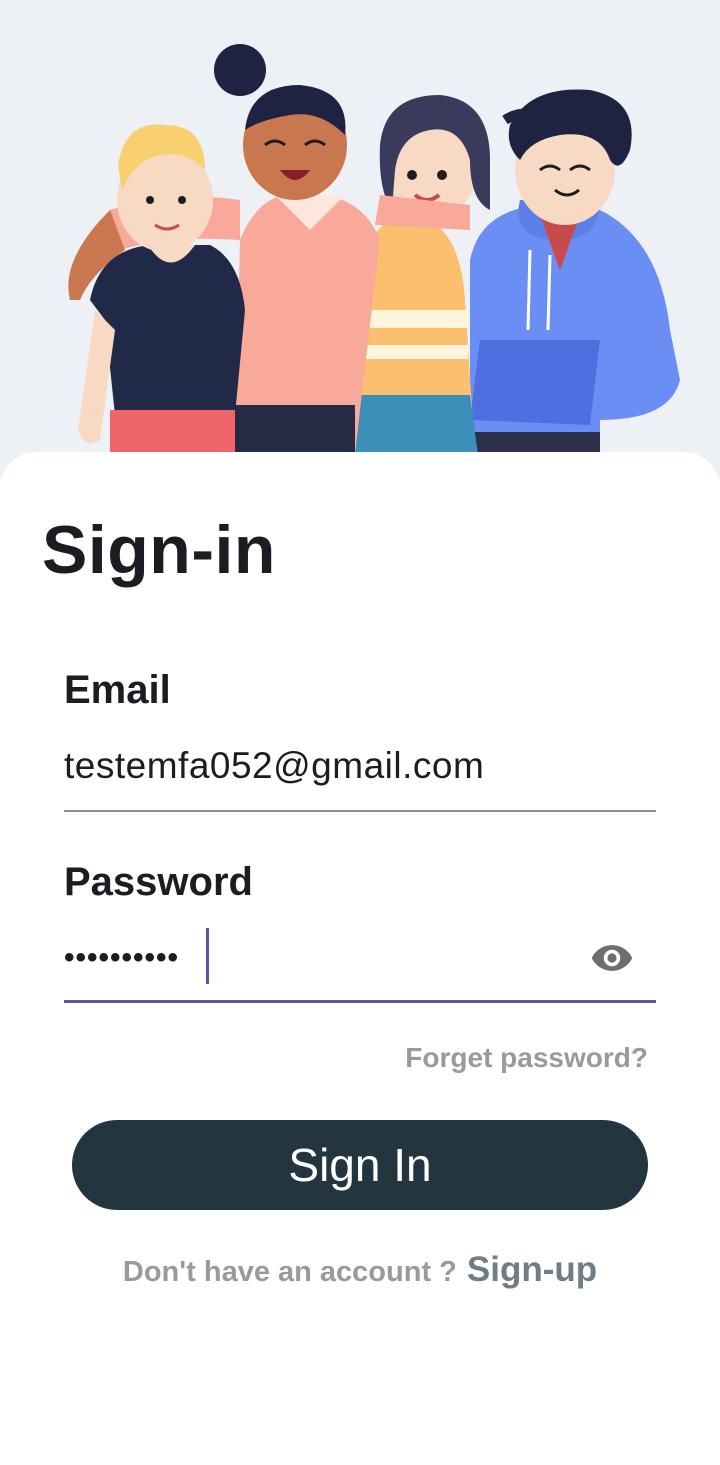 This screenshot has height=1465, width=720. I want to click on page-title: Sign-in, so click(159, 550).